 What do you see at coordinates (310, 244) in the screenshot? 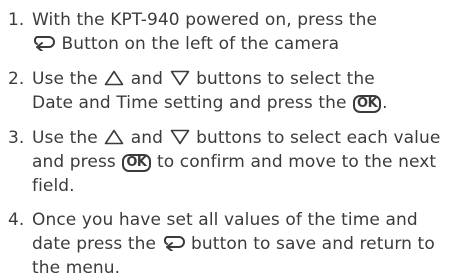
I see `step-text: button to save and return to` at bounding box center [310, 244].